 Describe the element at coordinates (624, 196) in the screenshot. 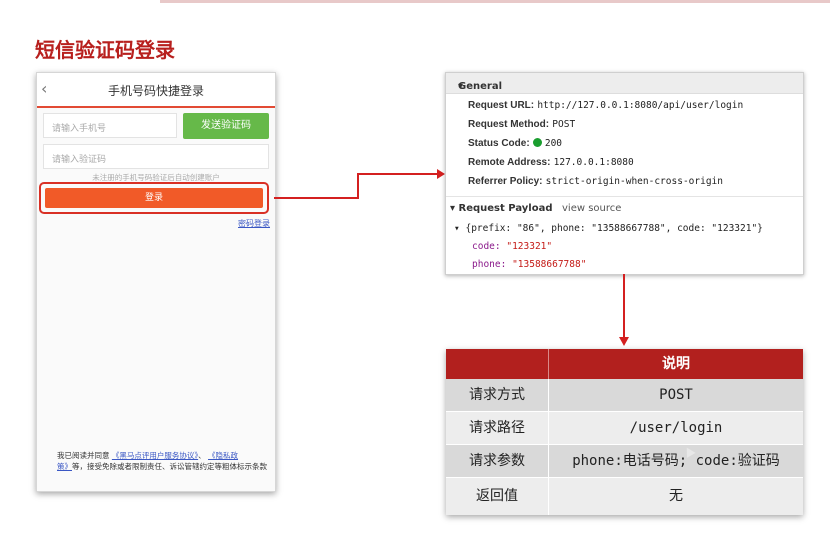

I see `section-divider` at that location.